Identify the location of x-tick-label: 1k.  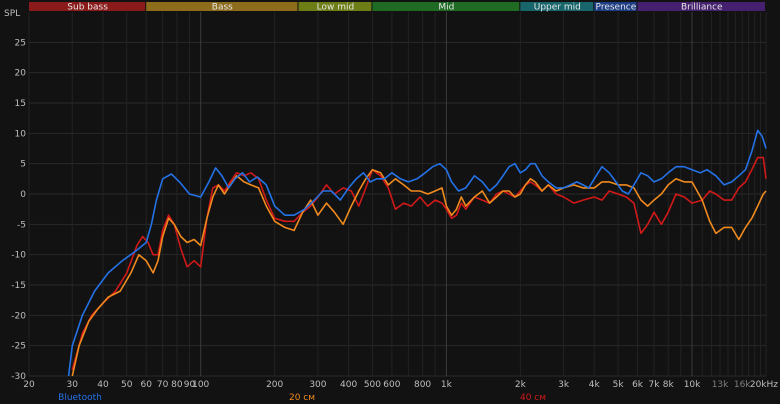
(447, 385).